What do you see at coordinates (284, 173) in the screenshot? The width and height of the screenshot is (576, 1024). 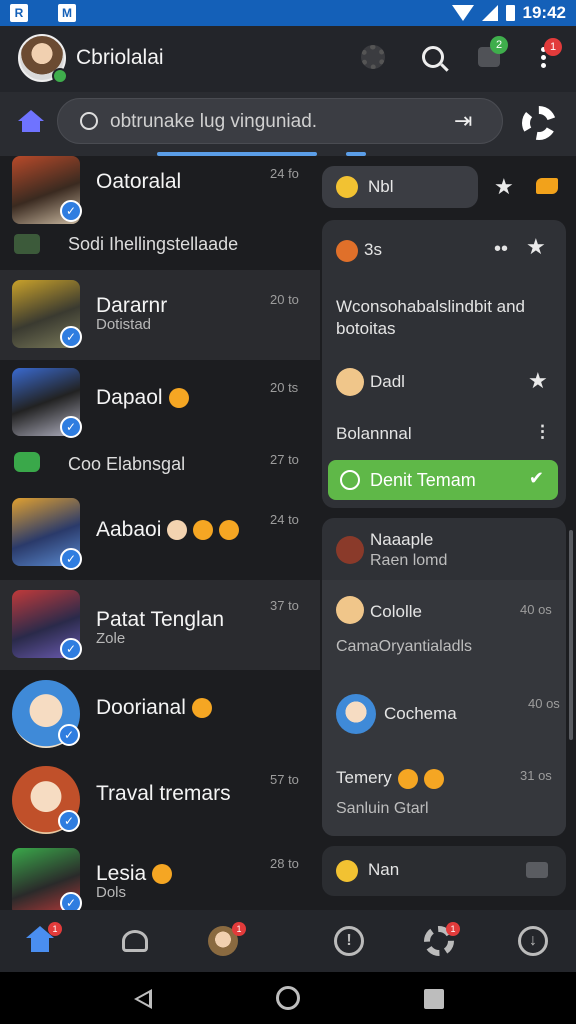 I see `chat-time: 24 fo` at bounding box center [284, 173].